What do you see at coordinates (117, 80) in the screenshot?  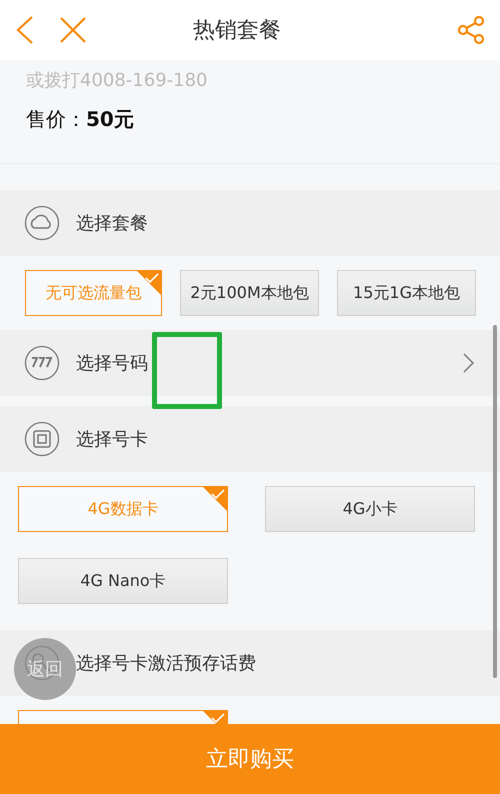 I see `description-text: 或拨打4008-169-180` at bounding box center [117, 80].